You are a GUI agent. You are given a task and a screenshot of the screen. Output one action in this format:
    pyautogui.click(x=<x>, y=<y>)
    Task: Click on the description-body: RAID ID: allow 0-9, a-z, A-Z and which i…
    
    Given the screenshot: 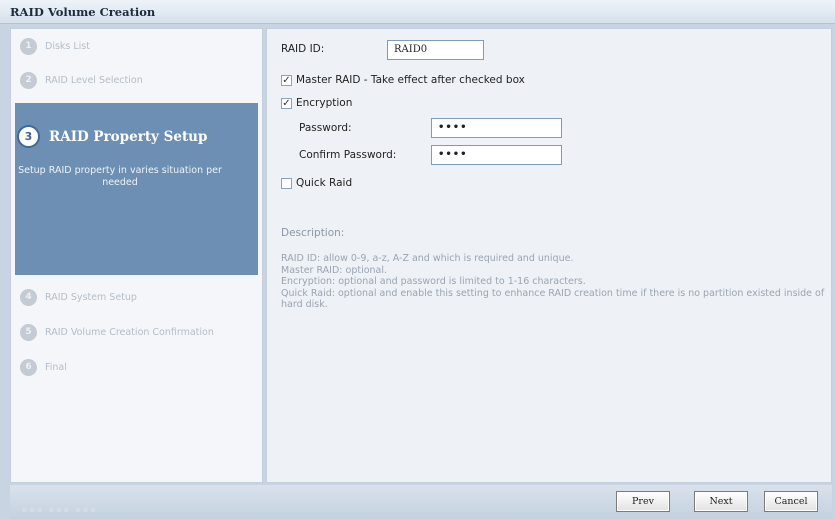 What is the action you would take?
    pyautogui.click(x=553, y=282)
    